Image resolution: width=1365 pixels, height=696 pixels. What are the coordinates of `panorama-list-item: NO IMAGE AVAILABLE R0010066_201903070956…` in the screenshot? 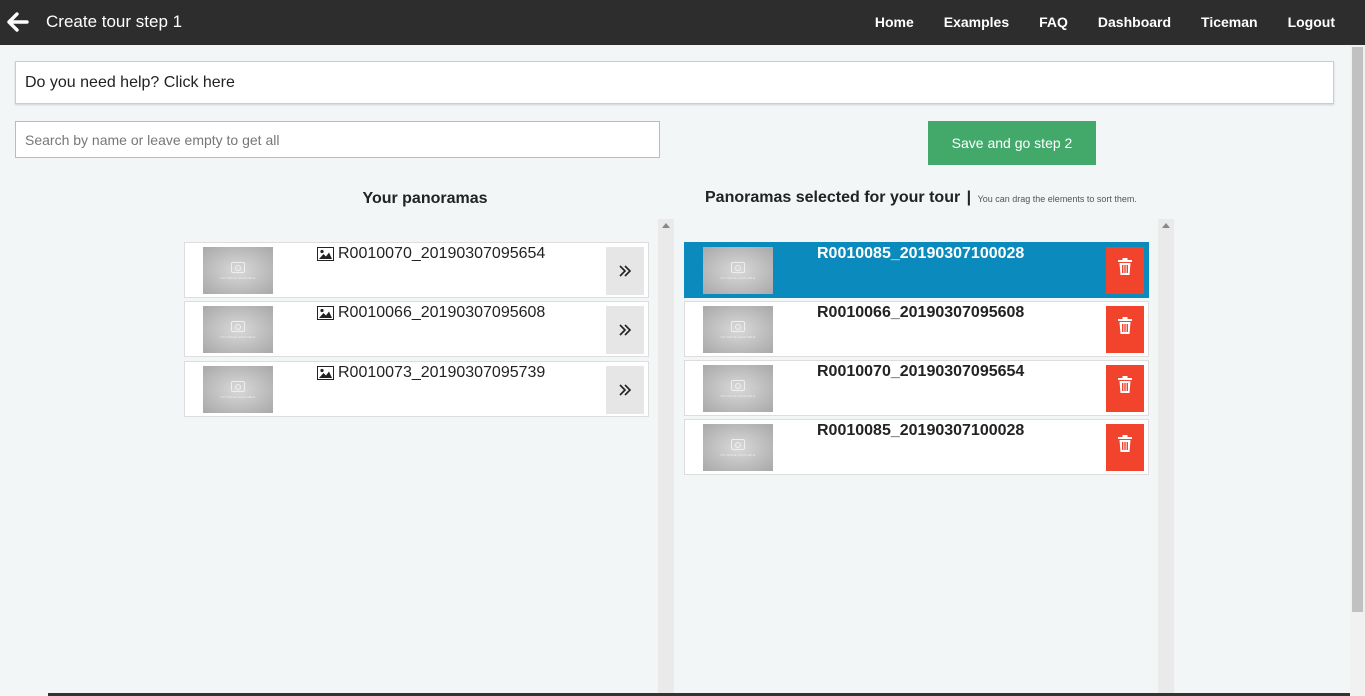 It's located at (416, 329).